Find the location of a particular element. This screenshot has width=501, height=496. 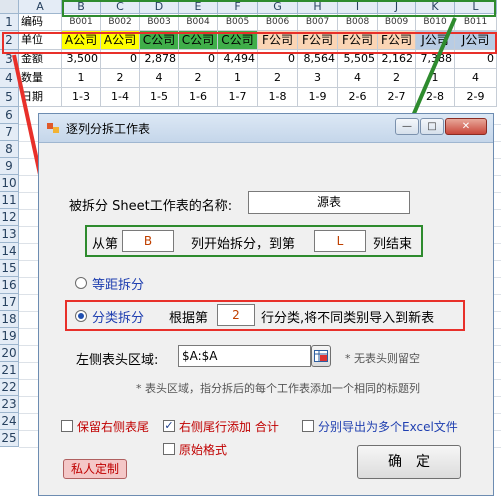

sheet-name-input: 源表 is located at coordinates (329, 202).